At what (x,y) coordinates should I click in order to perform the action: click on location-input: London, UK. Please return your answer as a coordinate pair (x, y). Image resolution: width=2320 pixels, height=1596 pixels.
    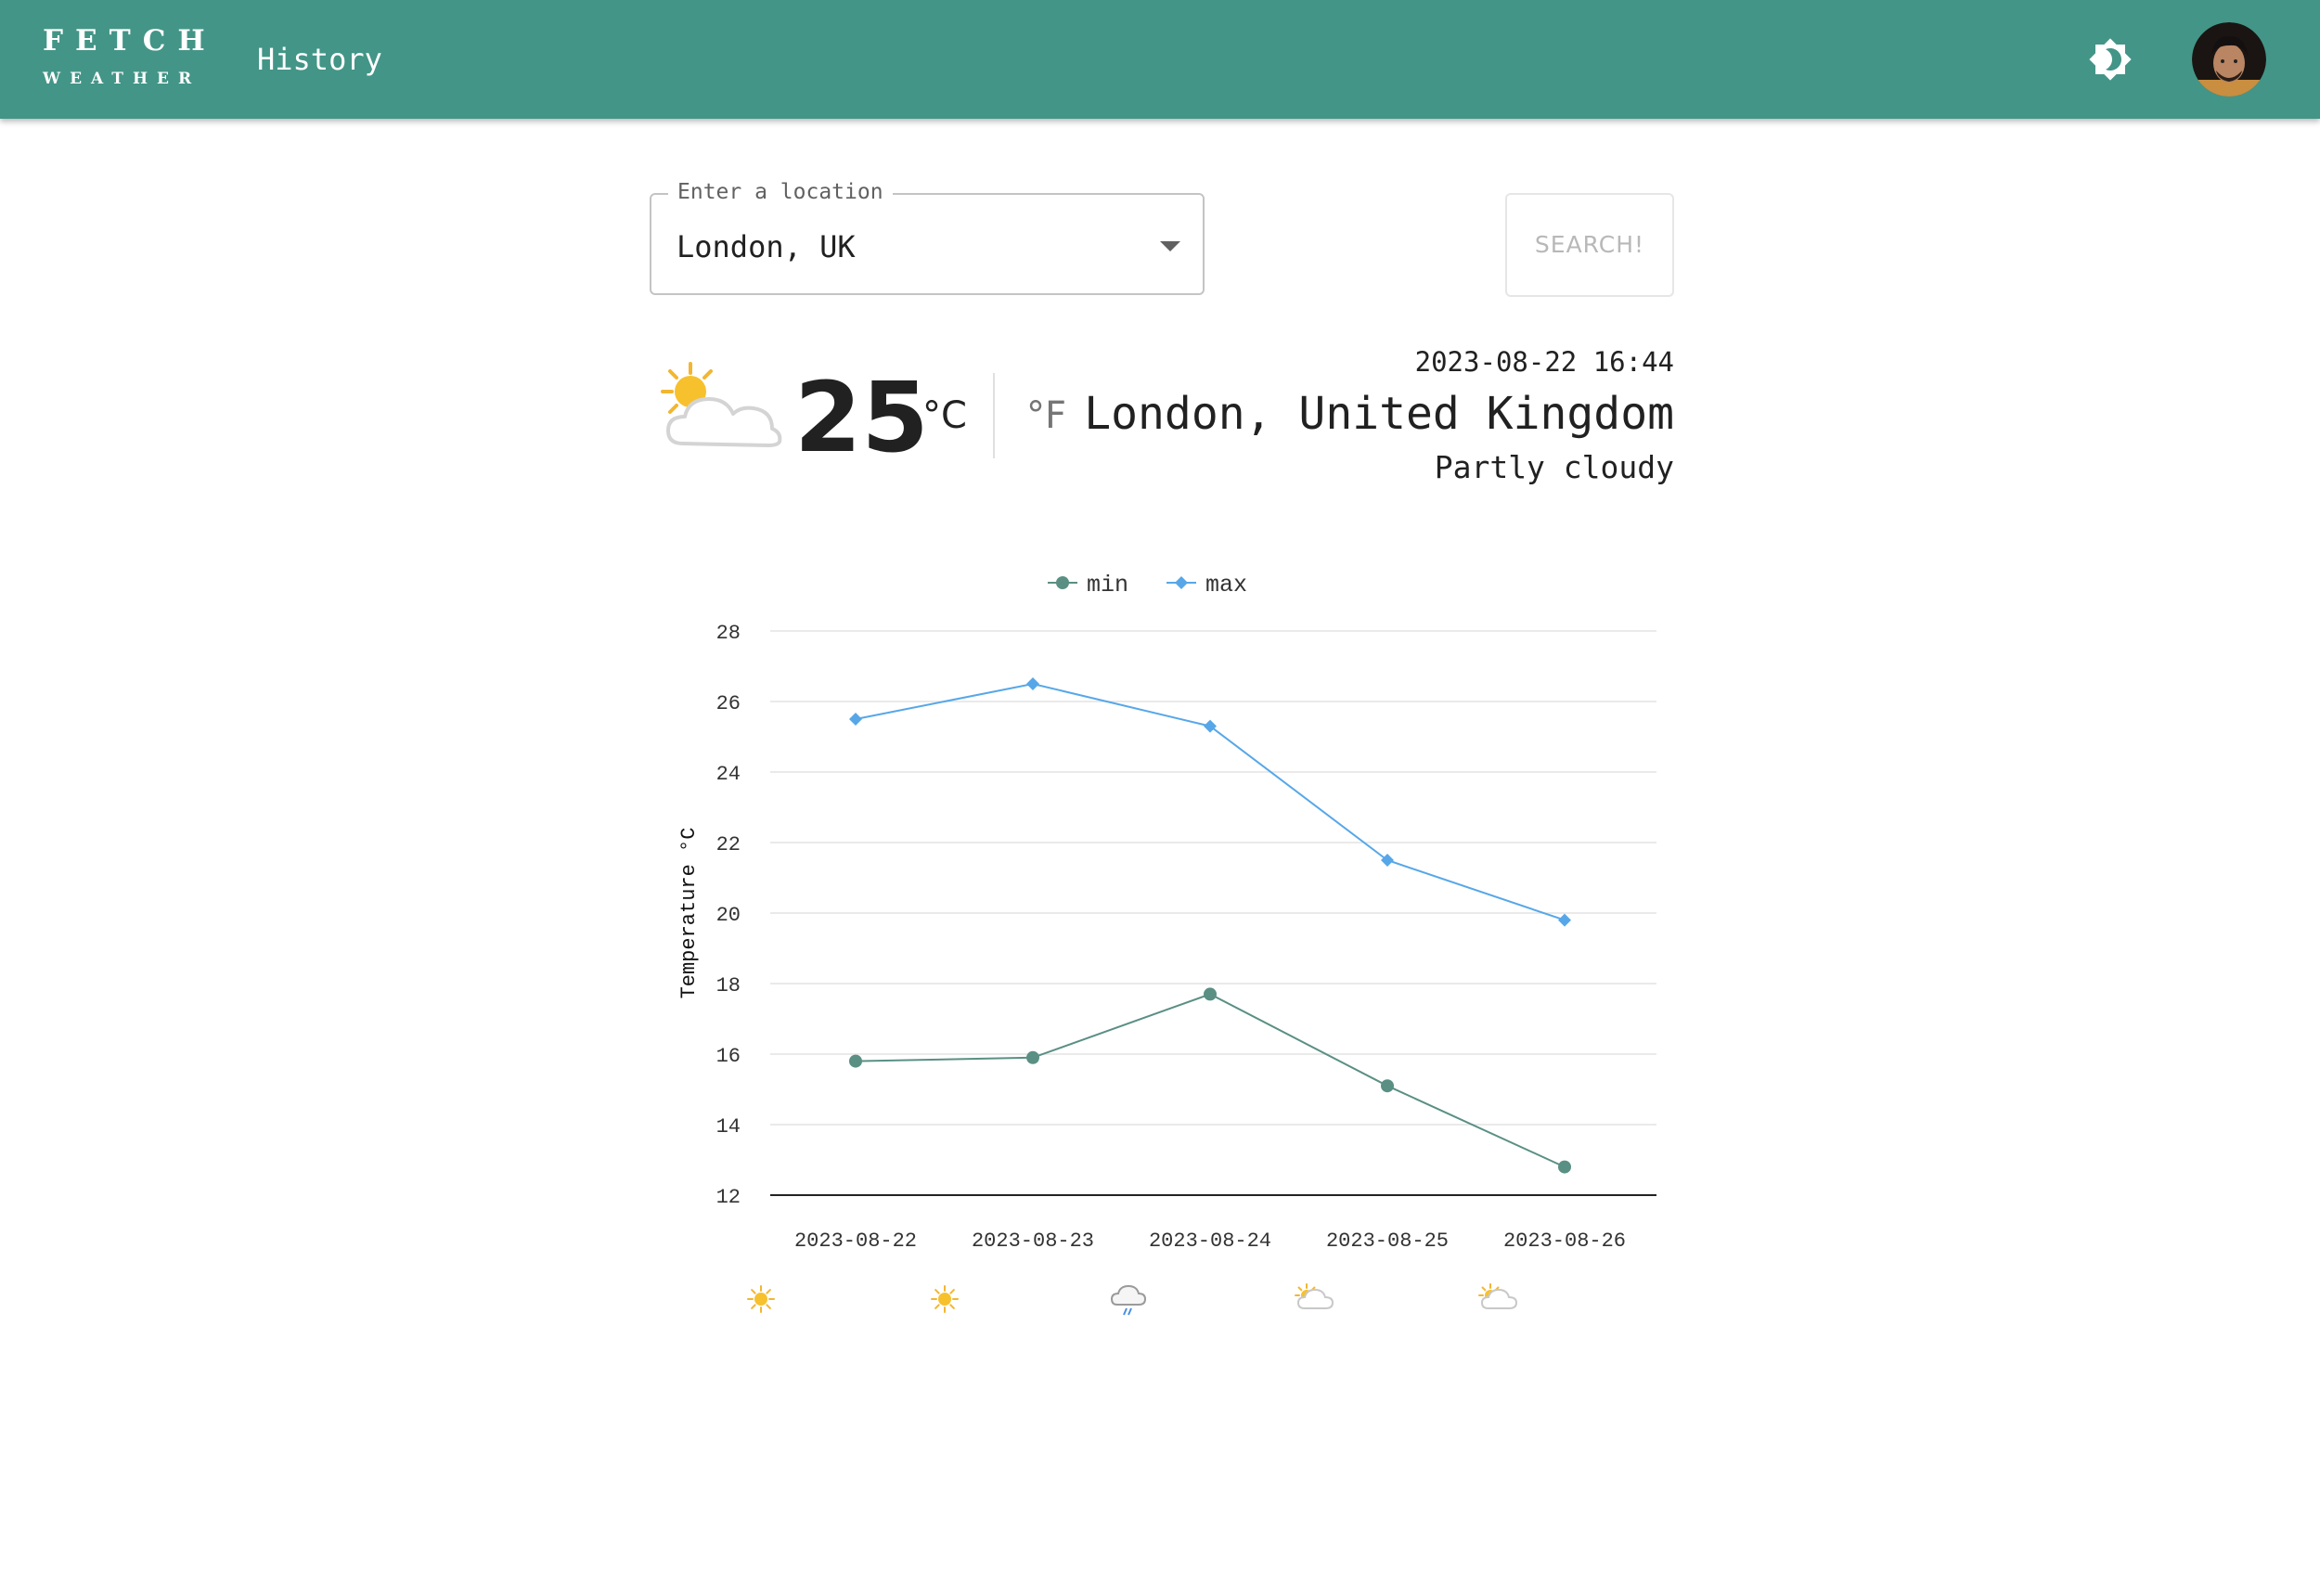
    Looking at the image, I should click on (767, 247).